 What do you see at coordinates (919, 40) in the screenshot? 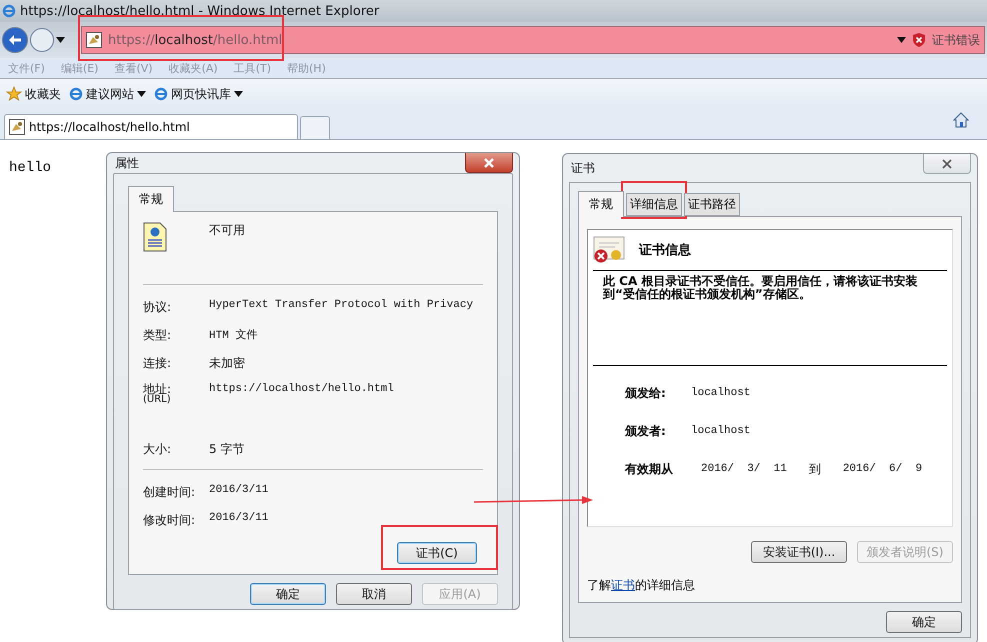
I see `shield-error-icon` at bounding box center [919, 40].